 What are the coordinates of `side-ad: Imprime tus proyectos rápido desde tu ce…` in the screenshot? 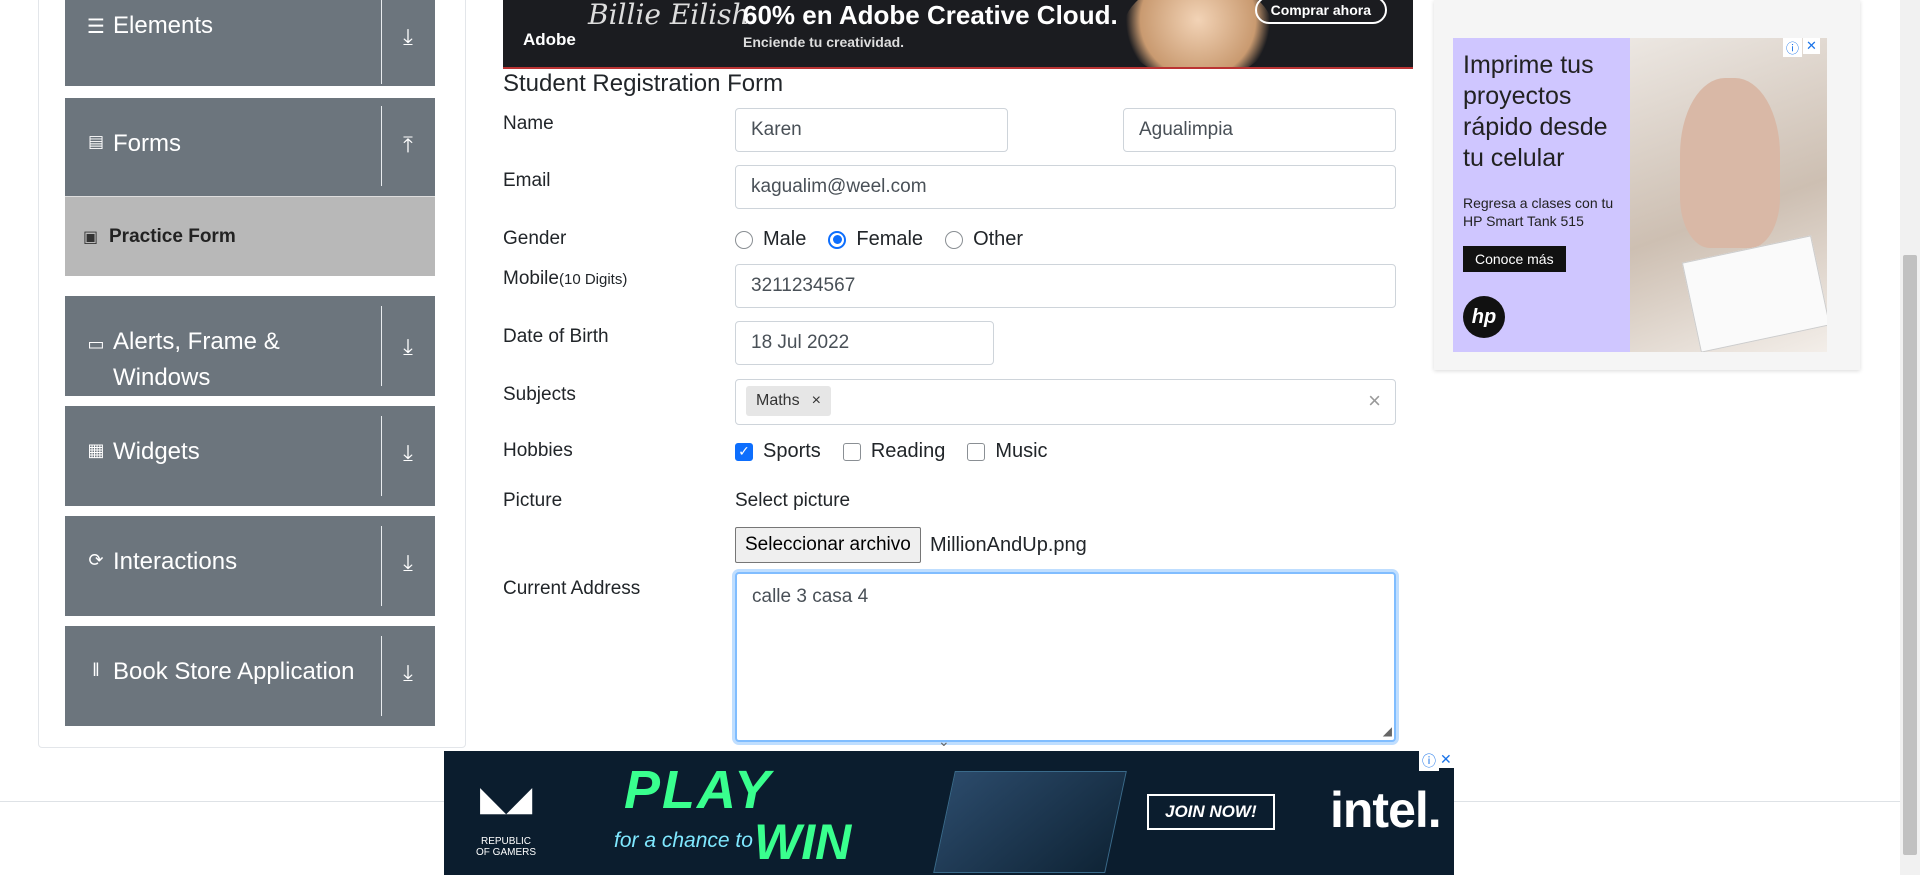 It's located at (1640, 195).